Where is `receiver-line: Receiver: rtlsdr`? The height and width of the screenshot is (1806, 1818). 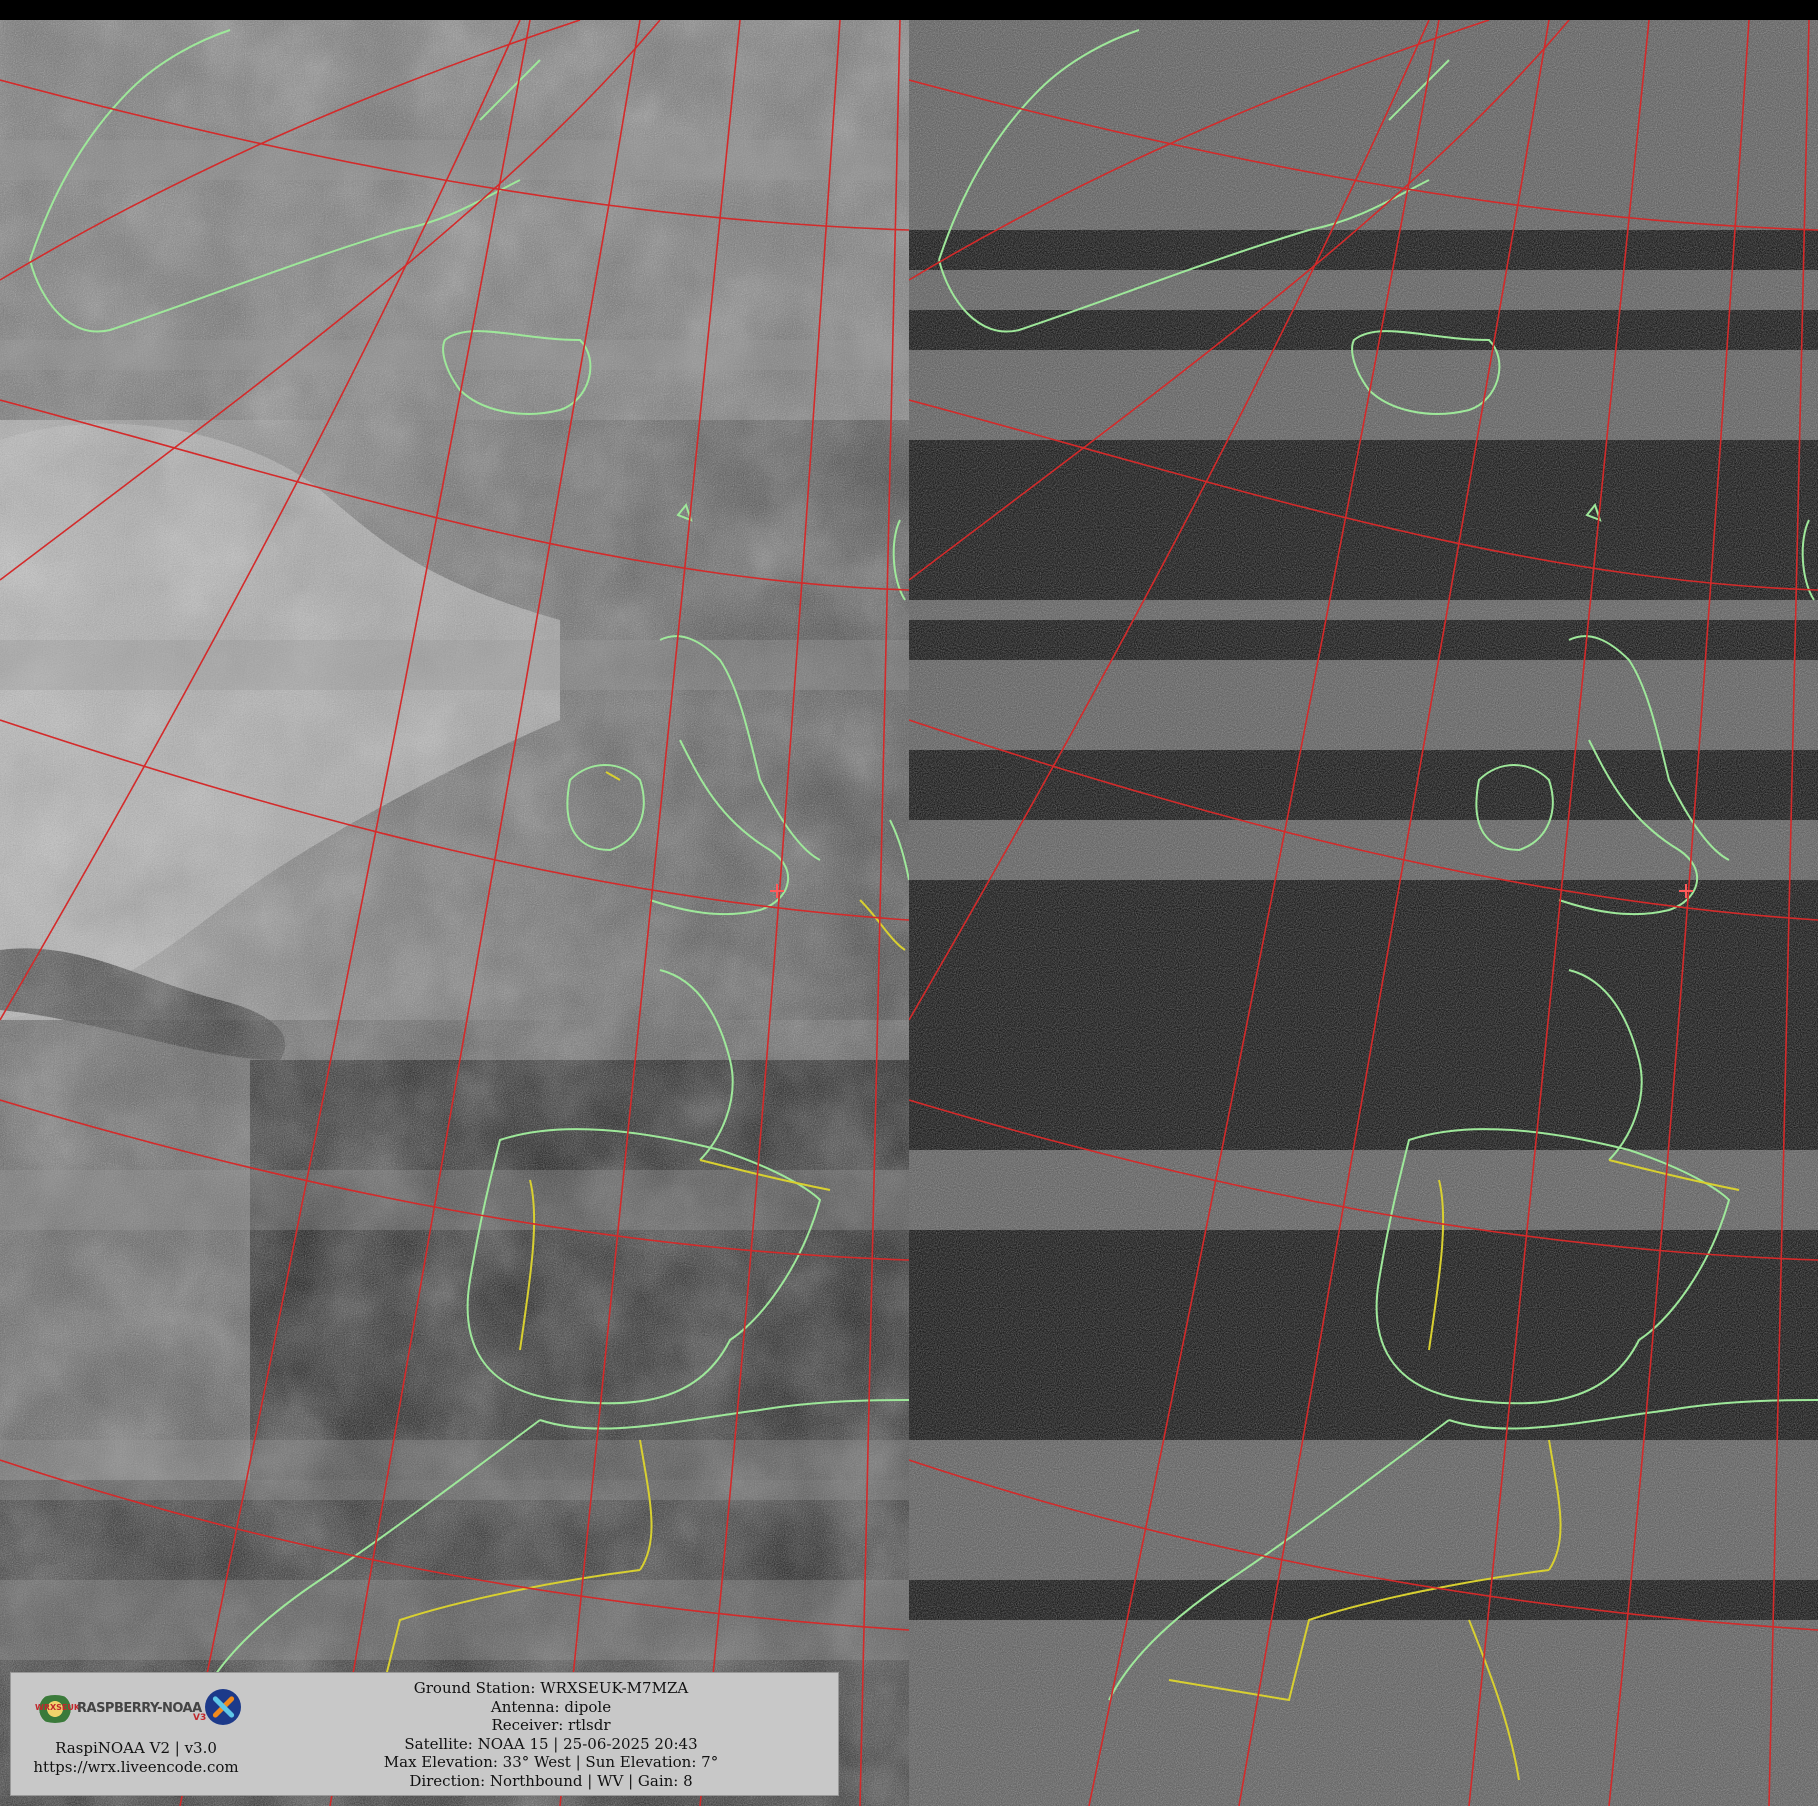
receiver-line: Receiver: rtlsdr is located at coordinates (551, 1725).